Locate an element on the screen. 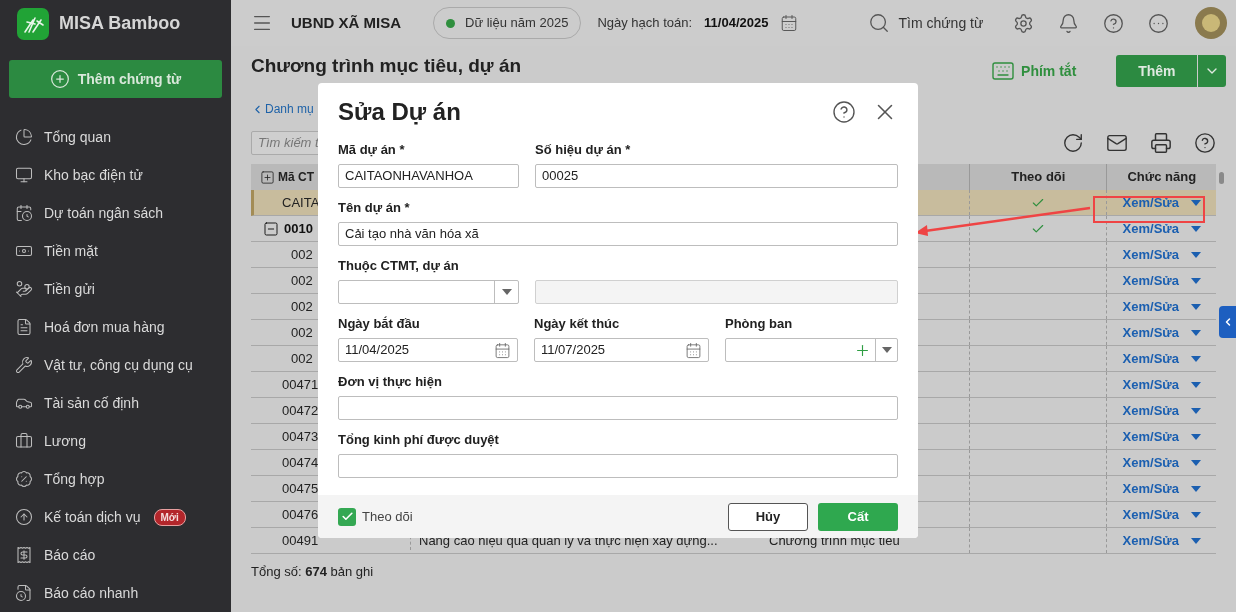  posting-date-label: Ngày hạch toán: is located at coordinates (645, 23).